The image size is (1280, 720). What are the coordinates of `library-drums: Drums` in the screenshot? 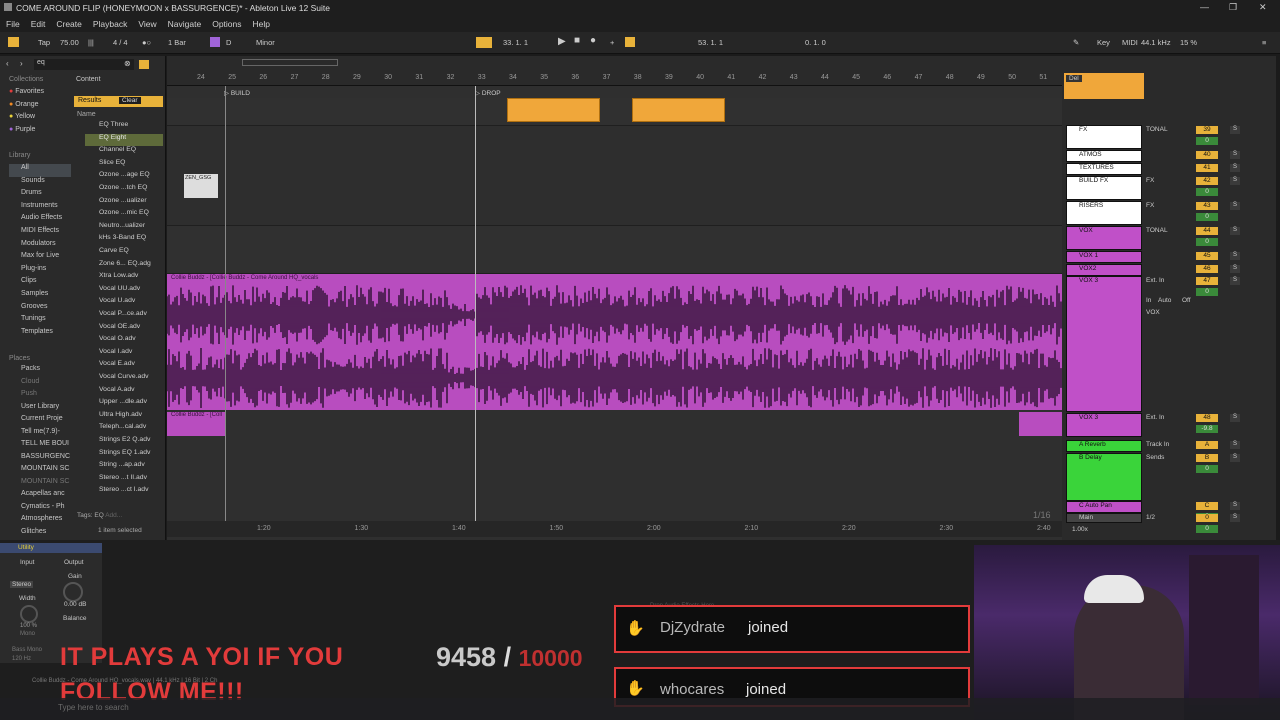 It's located at (40, 195).